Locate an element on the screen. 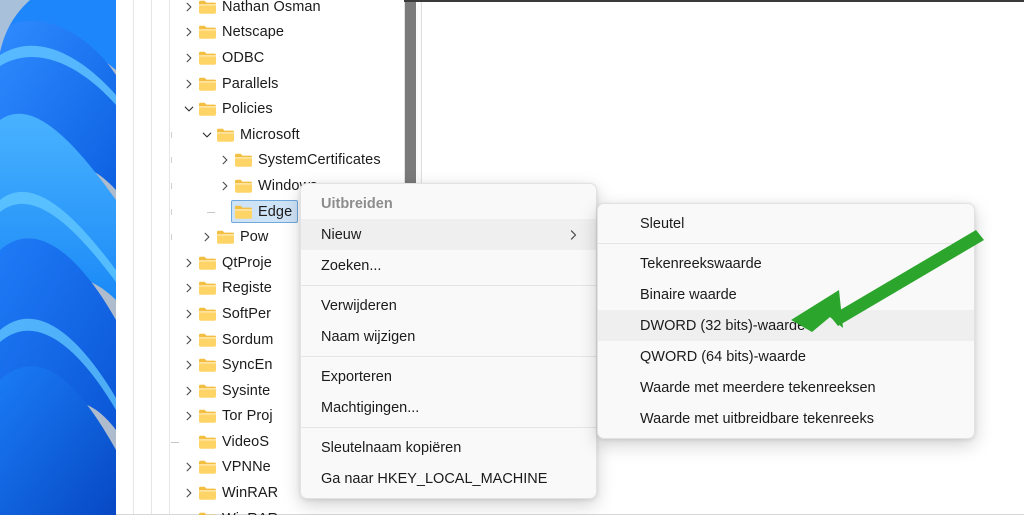 This screenshot has width=1024, height=515. tree-item-systemcertificates: SystemCertificates is located at coordinates (287, 161).